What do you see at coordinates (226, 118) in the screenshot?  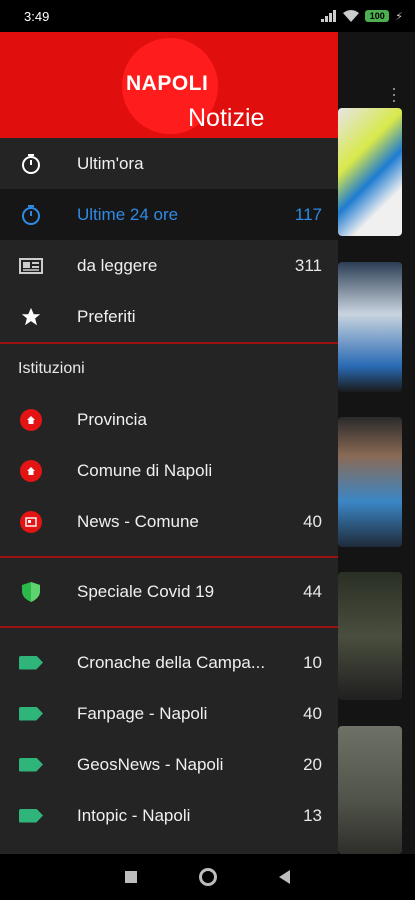 I see `logo-notizie-text: Notizie` at bounding box center [226, 118].